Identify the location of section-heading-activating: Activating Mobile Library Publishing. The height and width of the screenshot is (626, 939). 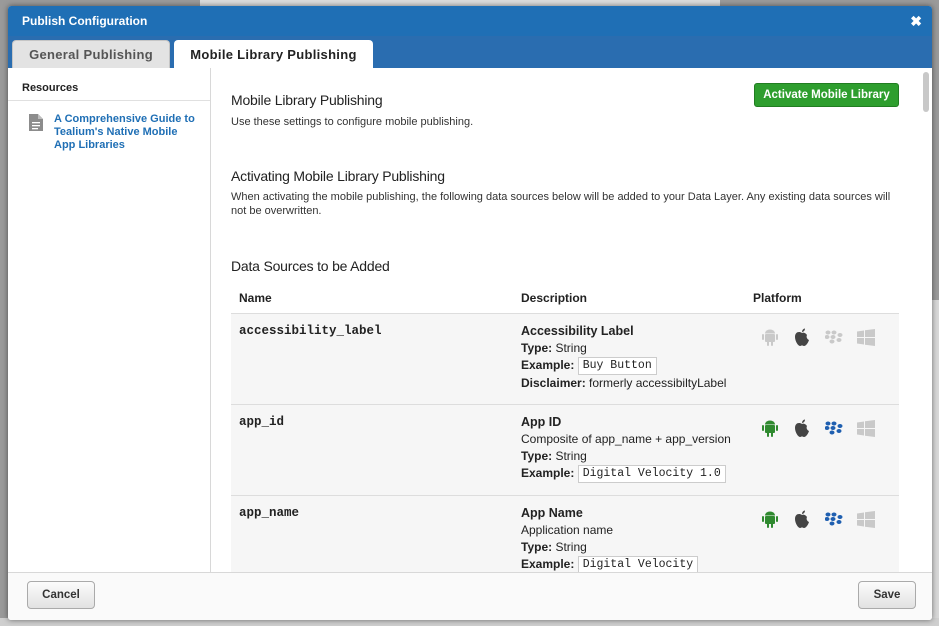
(338, 176).